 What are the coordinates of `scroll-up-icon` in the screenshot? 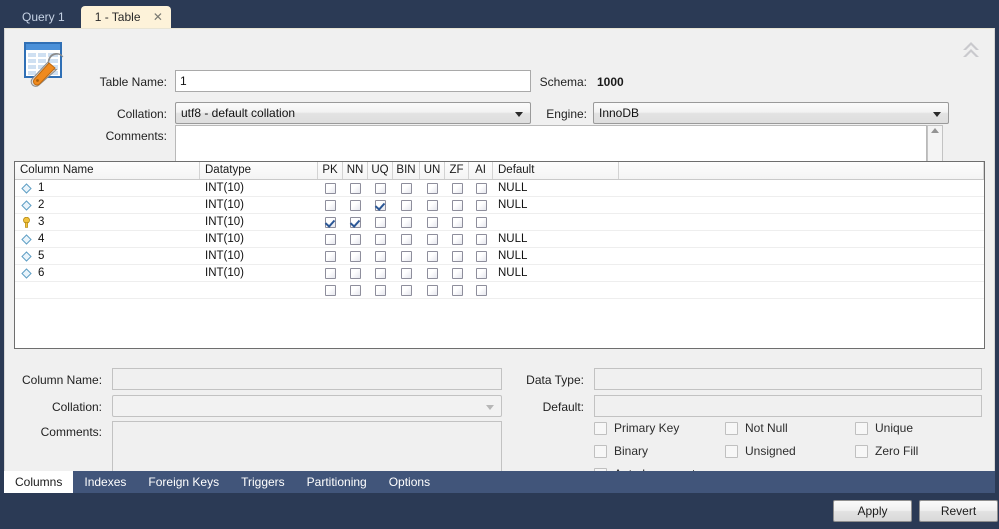 It's located at (935, 130).